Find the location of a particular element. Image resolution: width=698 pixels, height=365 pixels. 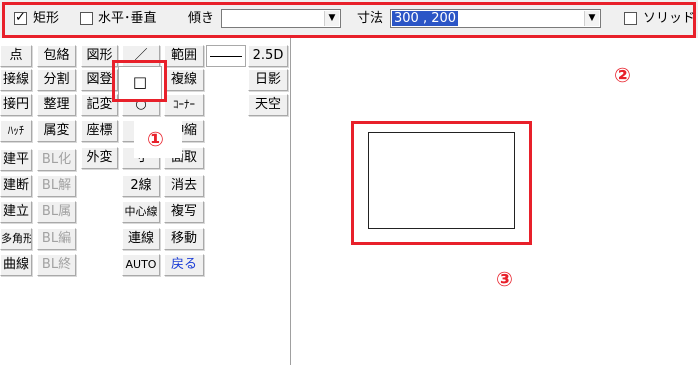

angle-label: 傾き is located at coordinates (201, 18).